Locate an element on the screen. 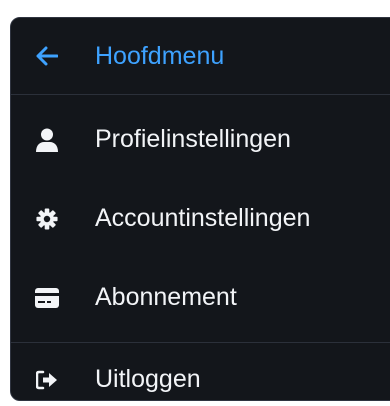 The image size is (390, 406). credit-card-icon is located at coordinates (47, 298).